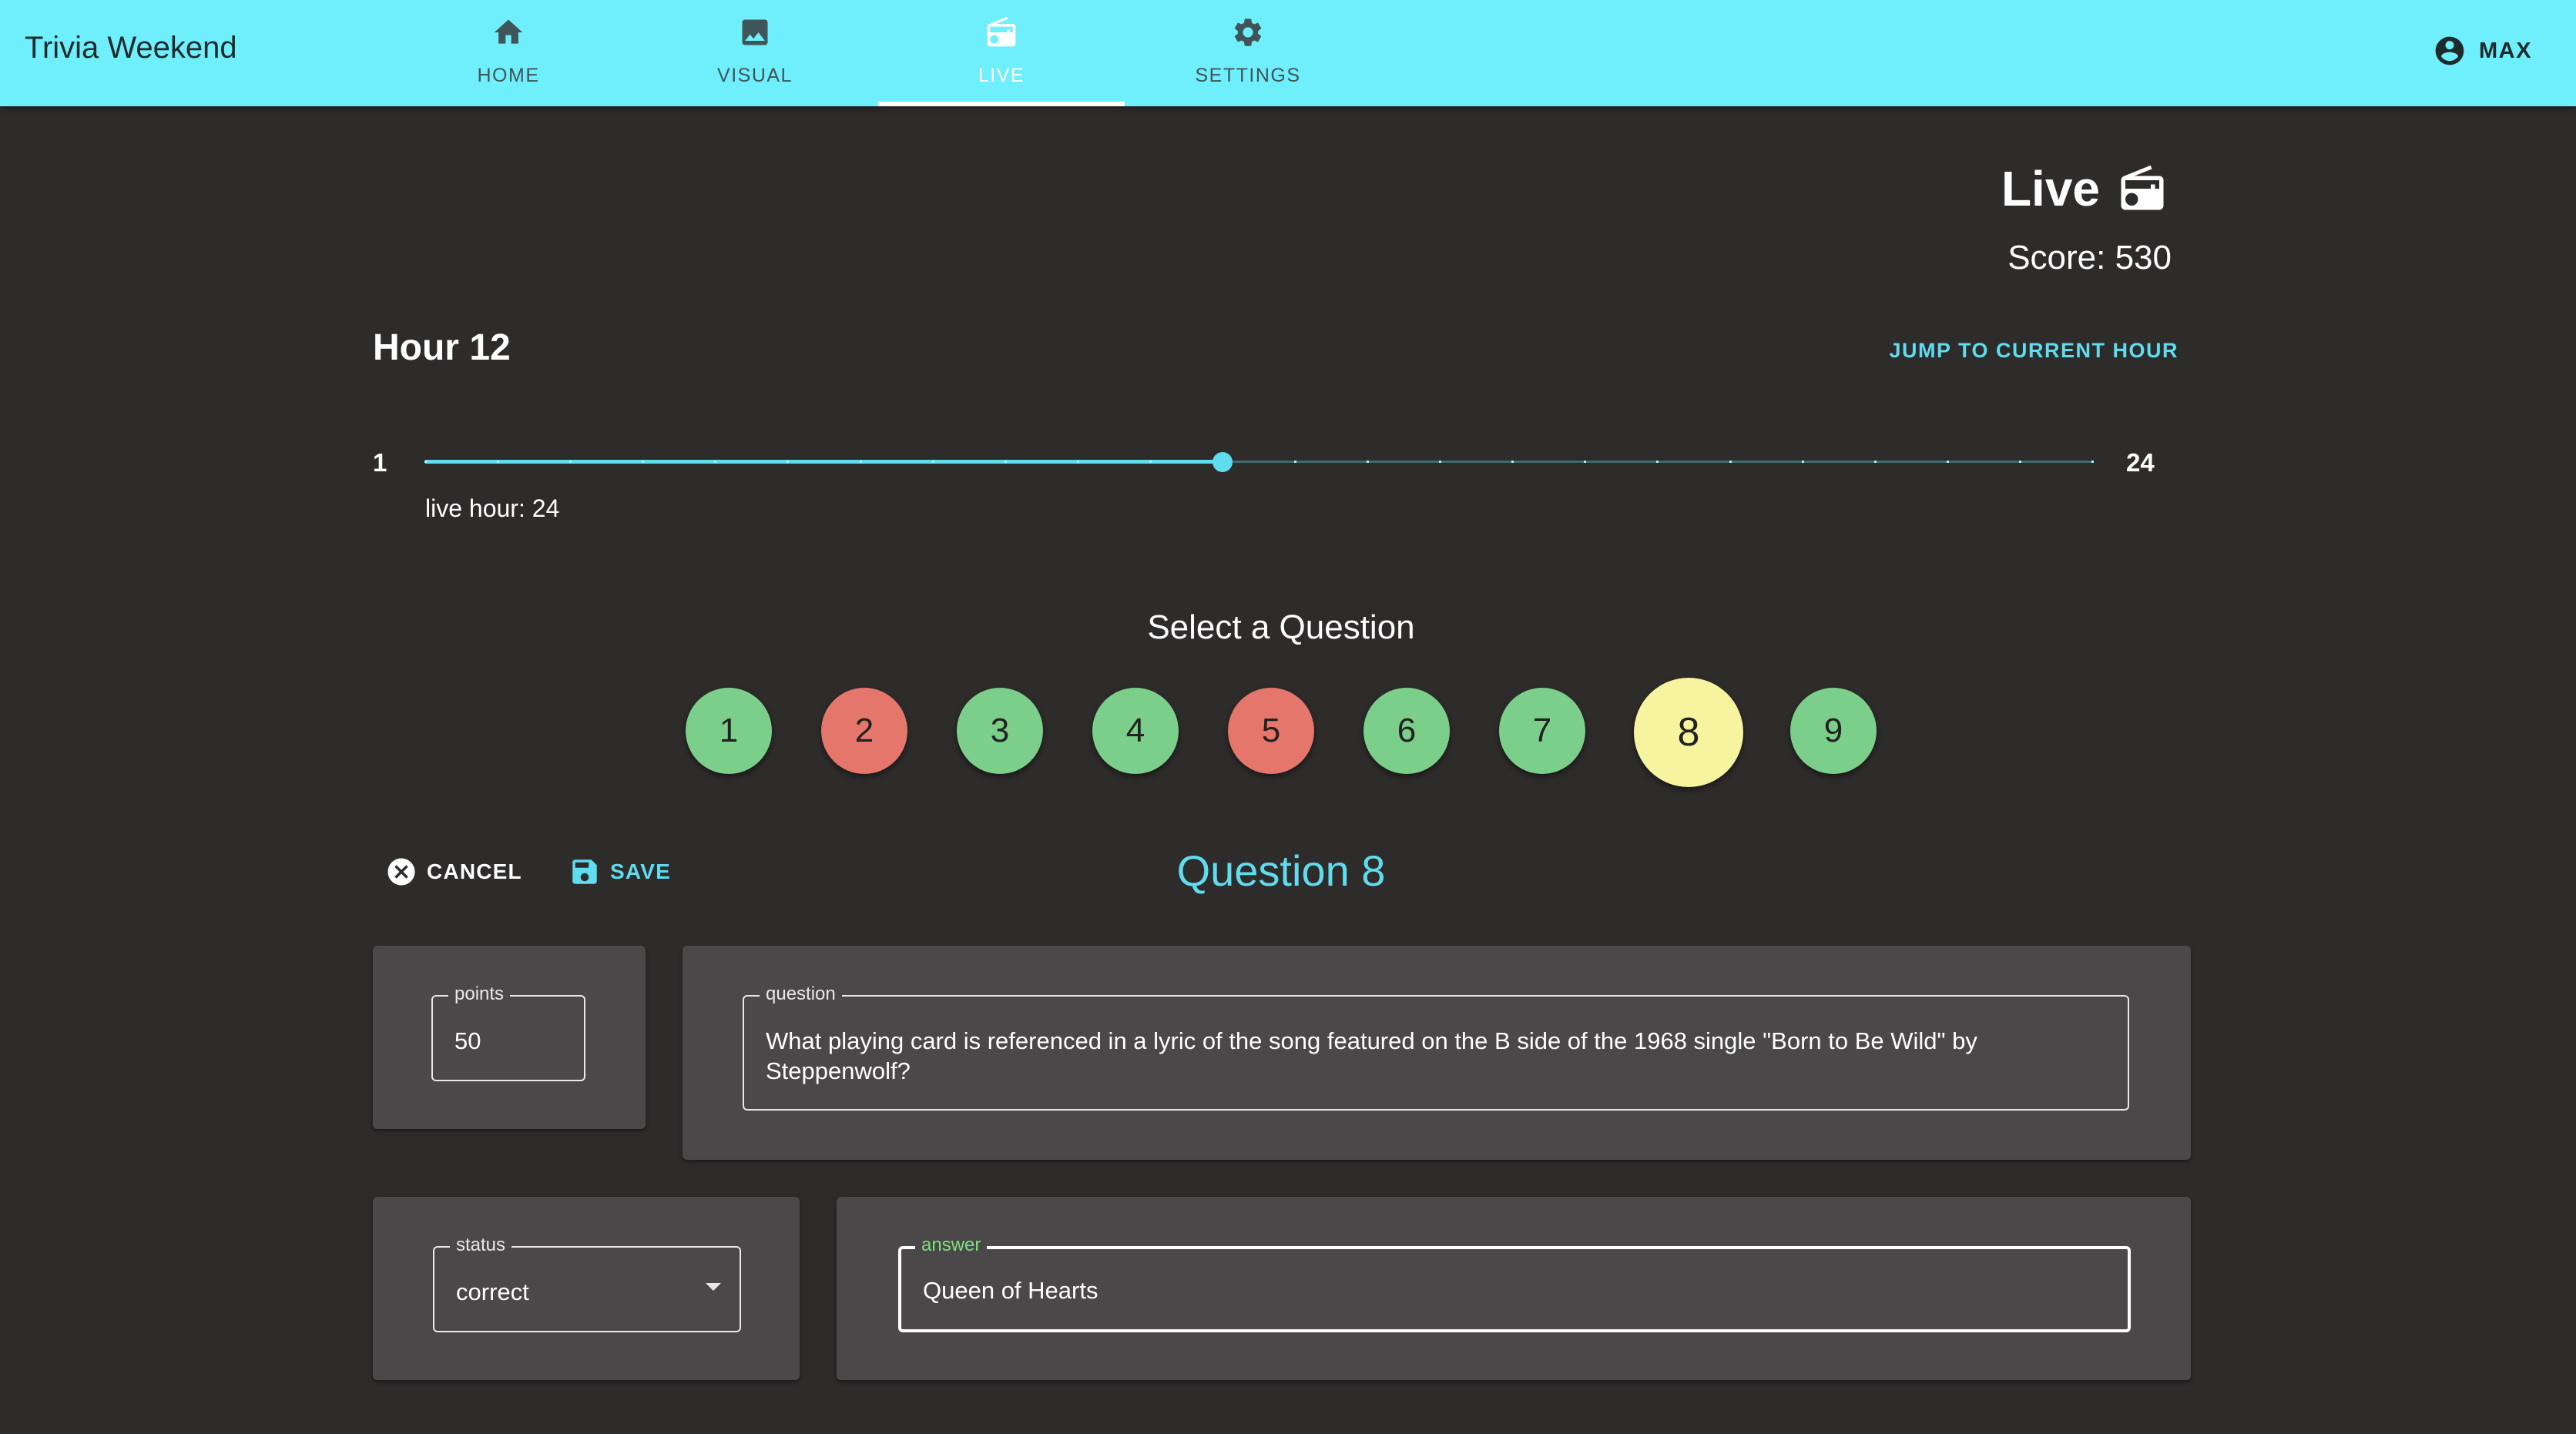 The height and width of the screenshot is (1434, 2576). I want to click on points-field: points 50, so click(508, 1032).